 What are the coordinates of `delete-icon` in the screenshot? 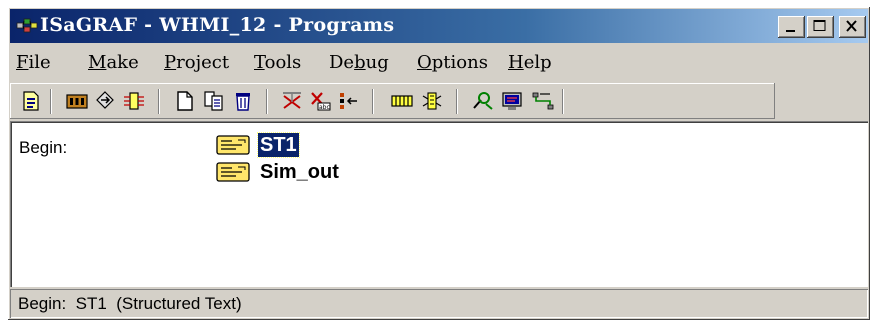 It's located at (243, 101).